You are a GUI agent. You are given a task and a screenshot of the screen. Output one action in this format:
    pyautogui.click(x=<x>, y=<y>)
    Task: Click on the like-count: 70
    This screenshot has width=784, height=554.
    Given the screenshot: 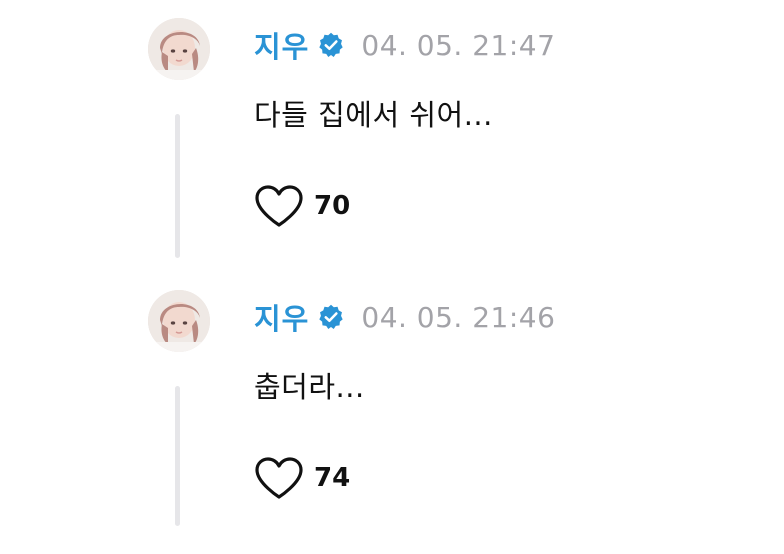 What is the action you would take?
    pyautogui.click(x=332, y=206)
    